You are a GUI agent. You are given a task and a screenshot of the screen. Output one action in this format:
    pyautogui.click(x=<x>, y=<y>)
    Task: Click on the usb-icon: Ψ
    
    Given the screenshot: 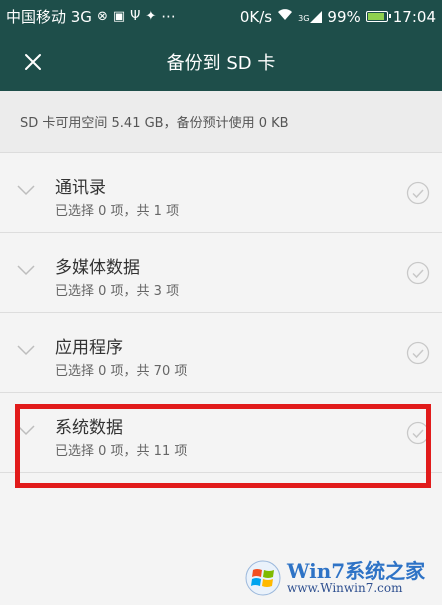 What is the action you would take?
    pyautogui.click(x=135, y=16)
    